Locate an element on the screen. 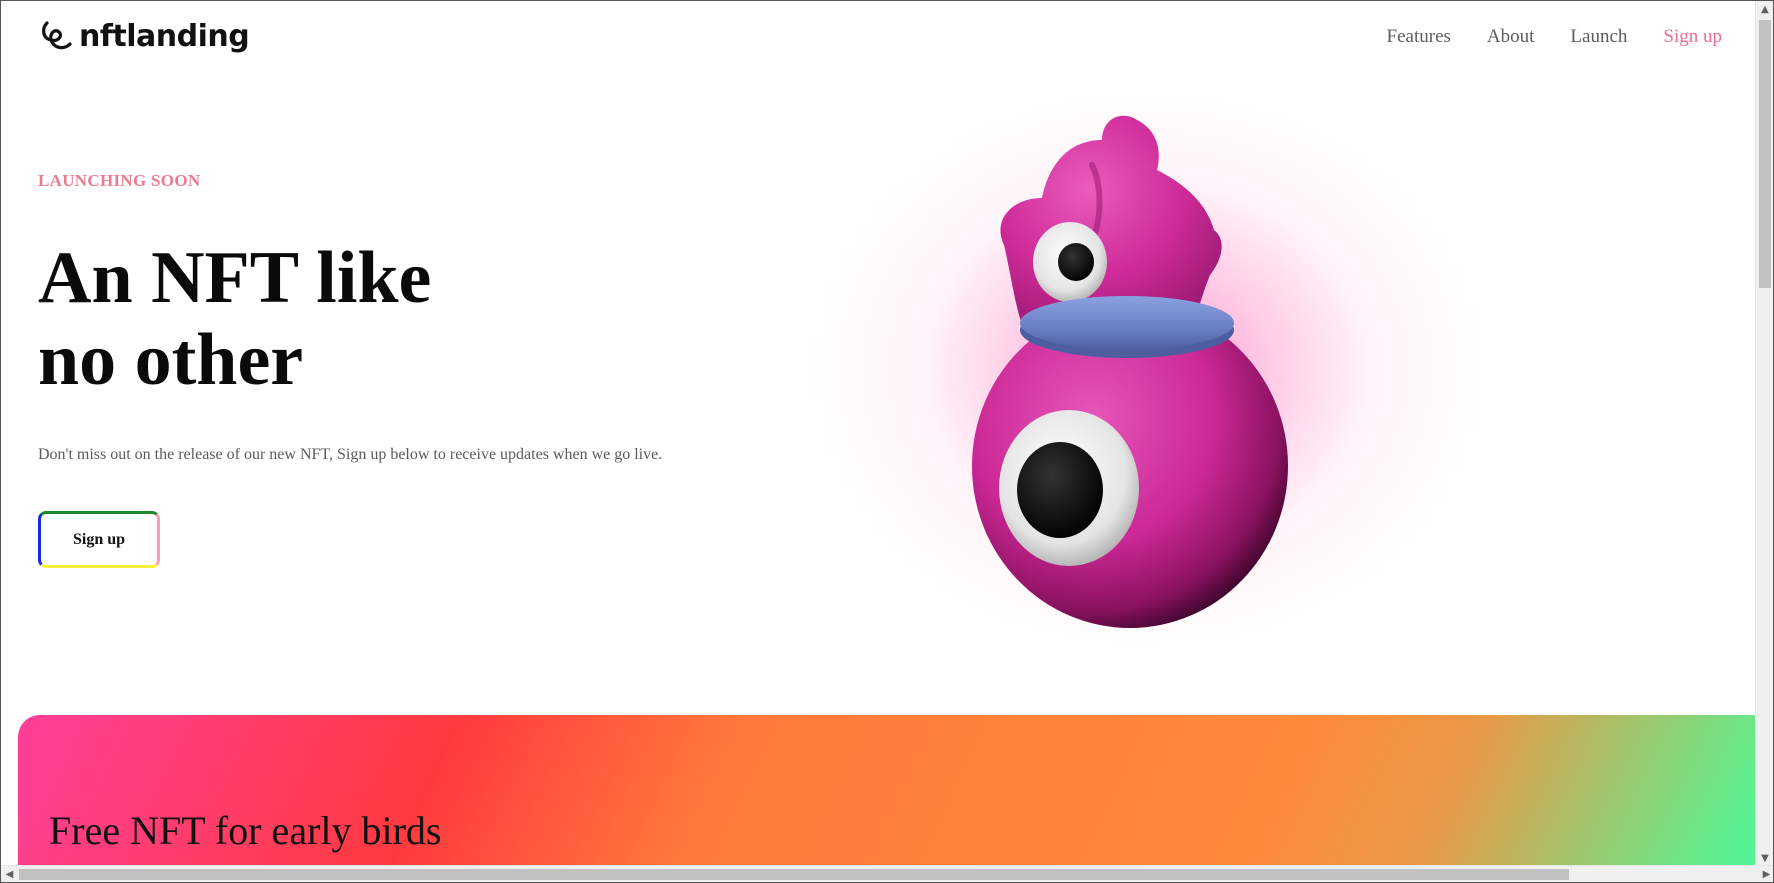 This screenshot has width=1774, height=883. scroll-up-icon: ▲ is located at coordinates (1764, 9).